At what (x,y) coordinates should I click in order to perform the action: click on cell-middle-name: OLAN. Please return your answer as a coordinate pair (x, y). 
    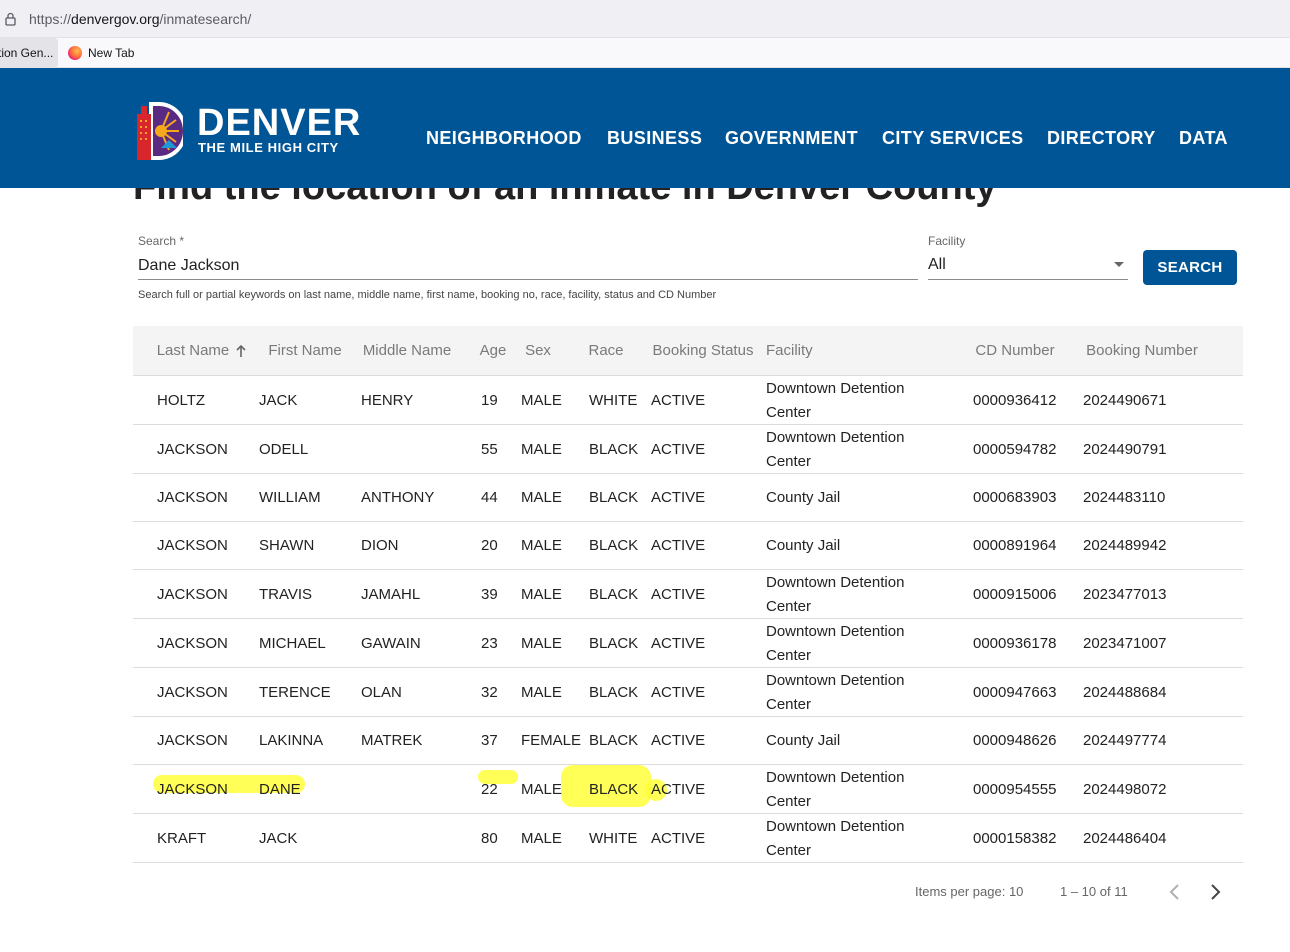
    Looking at the image, I should click on (381, 692).